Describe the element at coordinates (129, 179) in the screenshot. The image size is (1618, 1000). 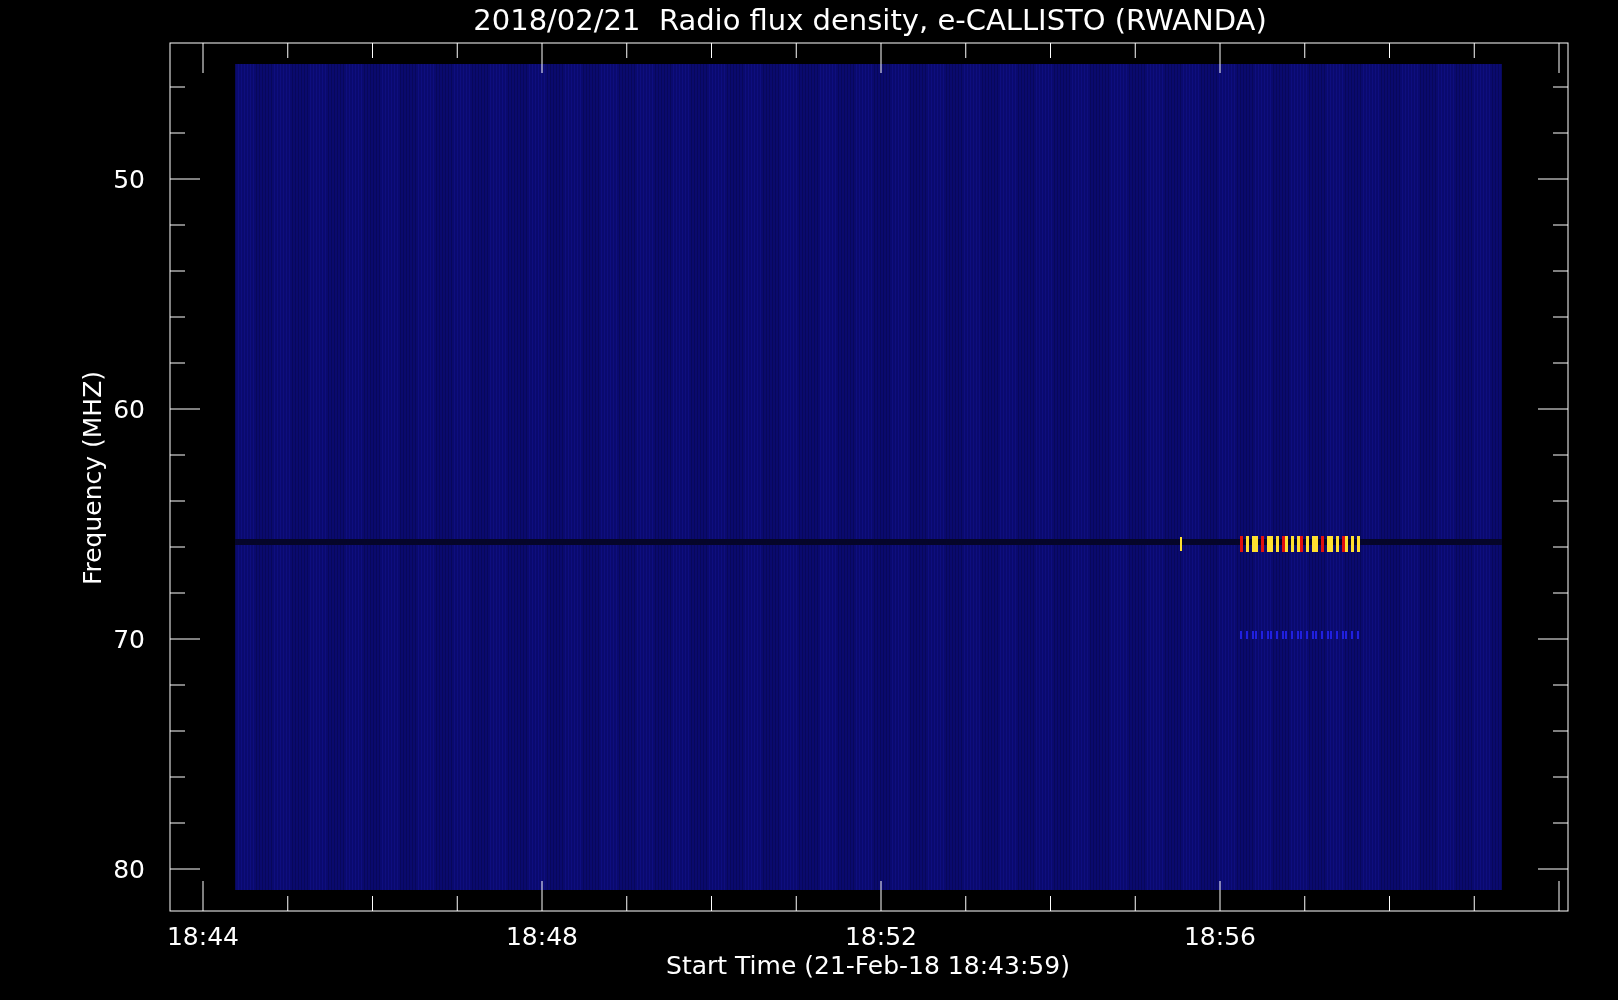
I see `y-tick-label: 50` at that location.